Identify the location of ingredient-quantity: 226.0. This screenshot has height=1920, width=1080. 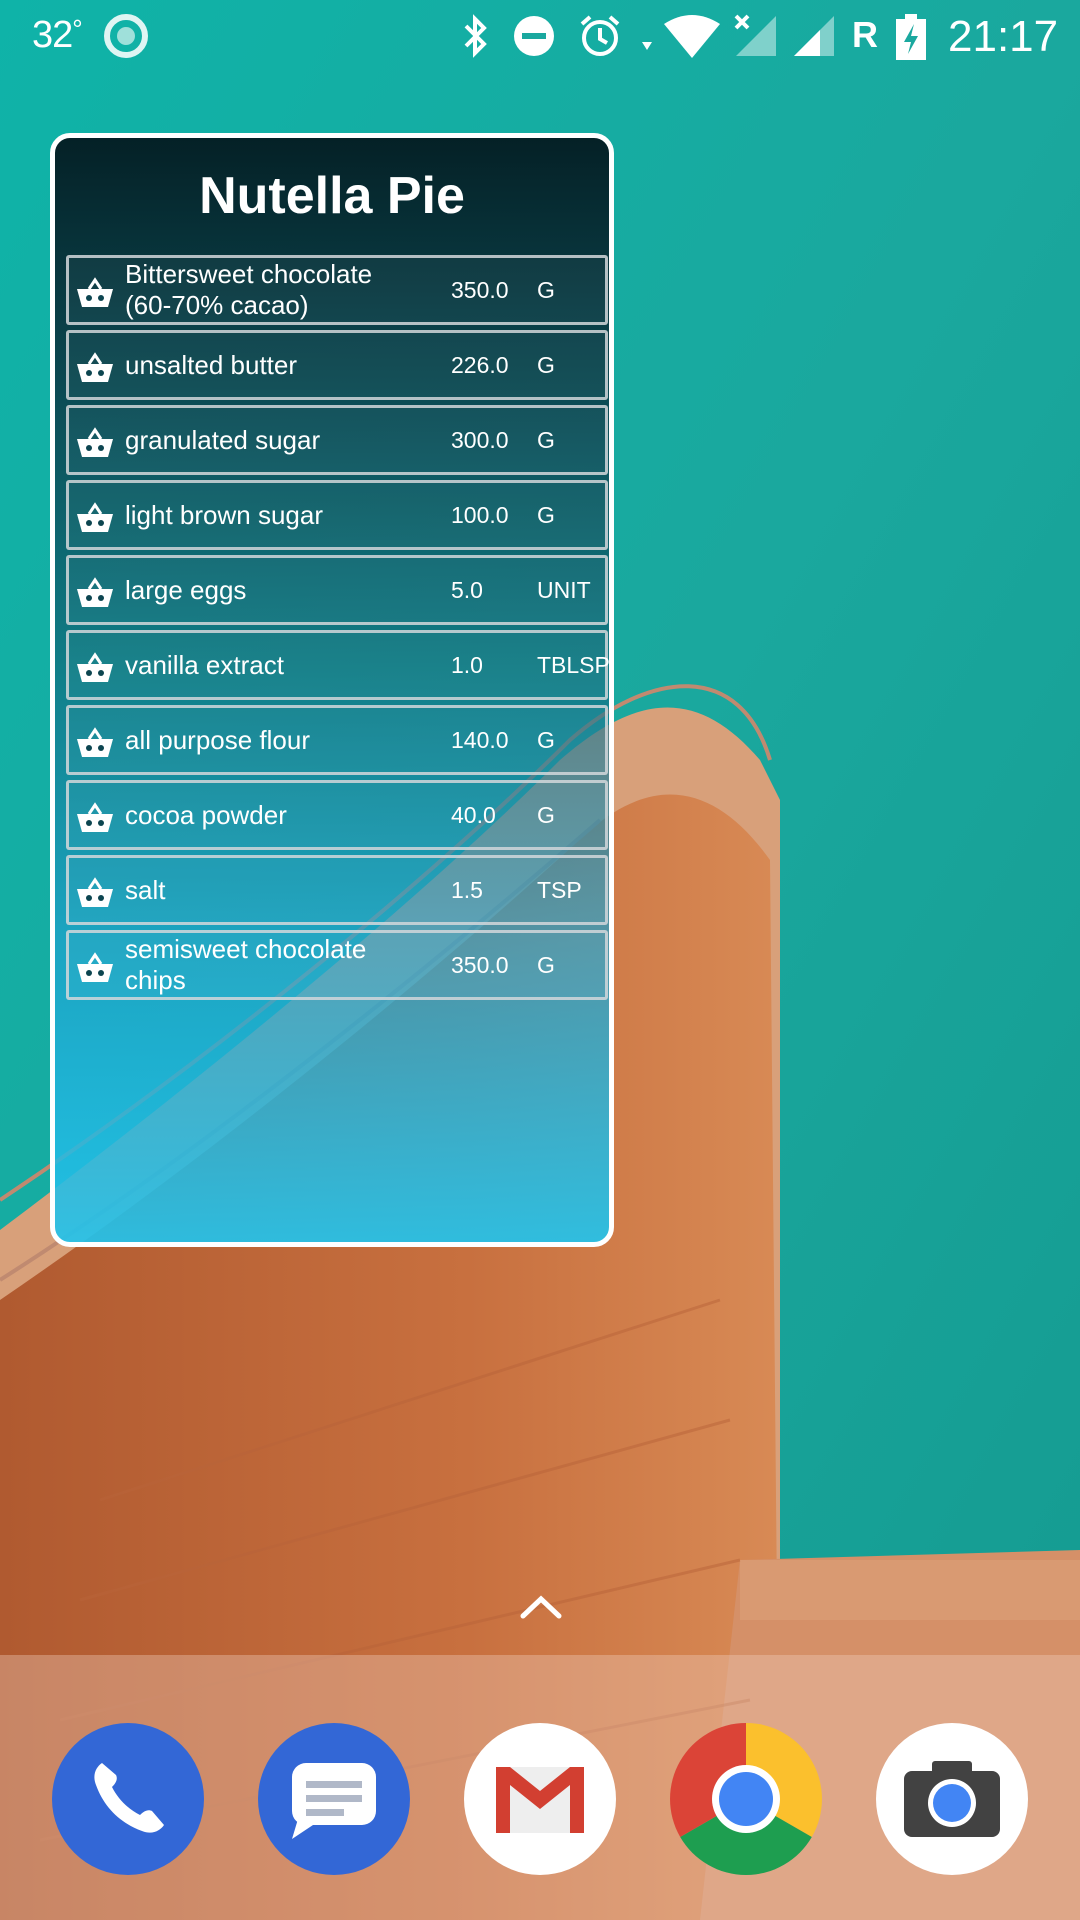
(480, 364).